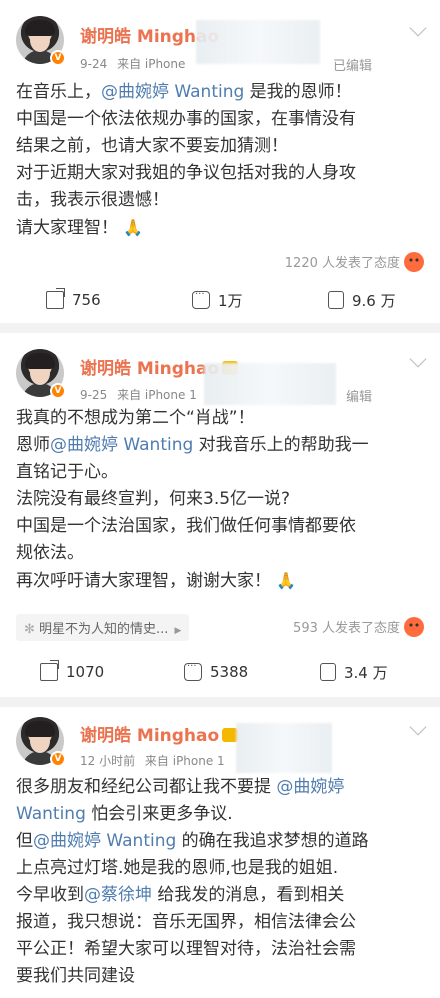 The width and height of the screenshot is (440, 998). What do you see at coordinates (51, 814) in the screenshot?
I see `mention-link: Wanting` at bounding box center [51, 814].